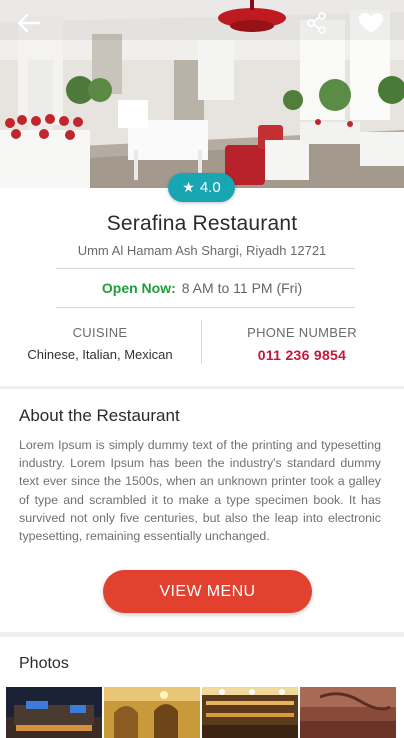 This screenshot has height=738, width=404. I want to click on favorite-button, so click(371, 23).